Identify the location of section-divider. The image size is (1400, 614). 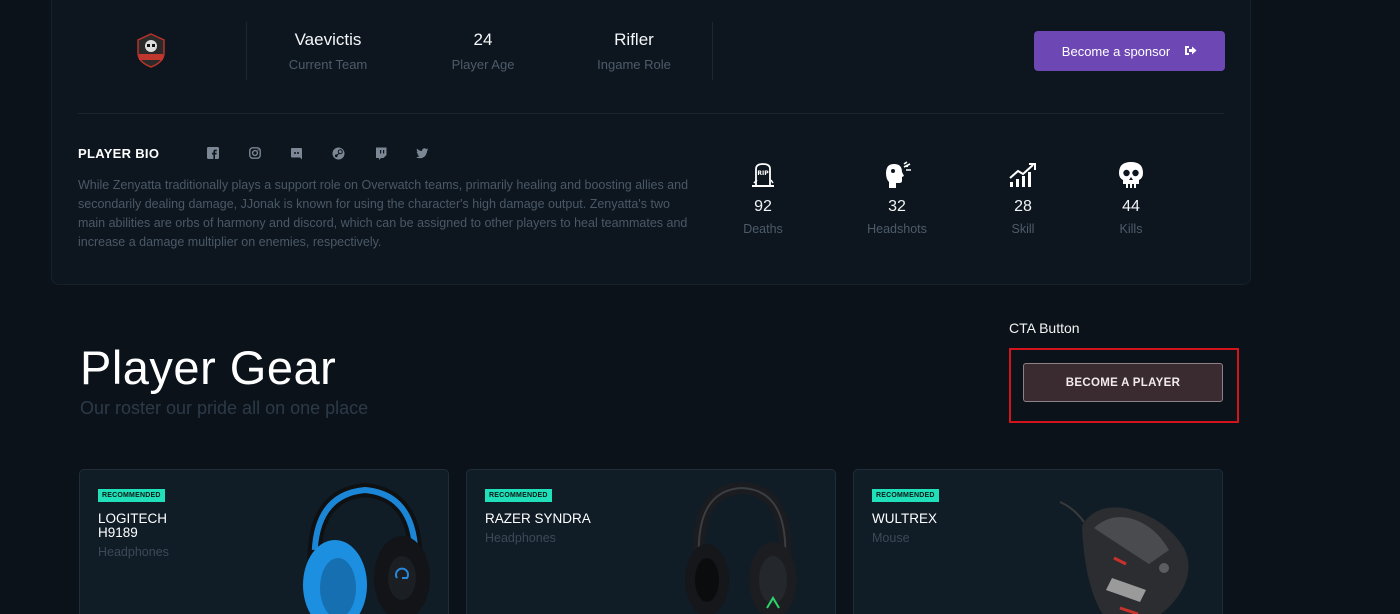
(651, 113).